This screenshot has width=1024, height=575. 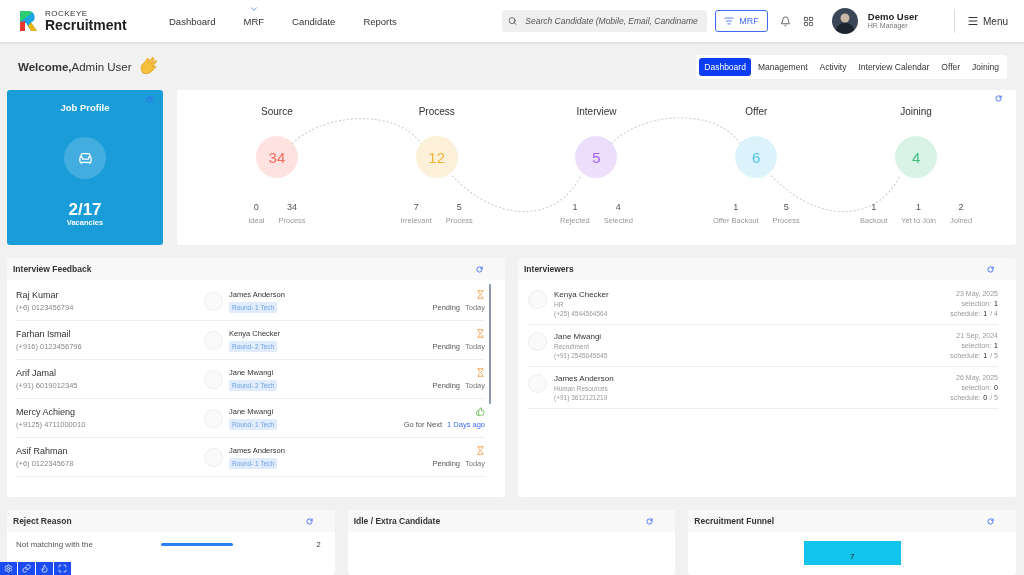 What do you see at coordinates (254, 15) in the screenshot?
I see `nav-link: MRF` at bounding box center [254, 15].